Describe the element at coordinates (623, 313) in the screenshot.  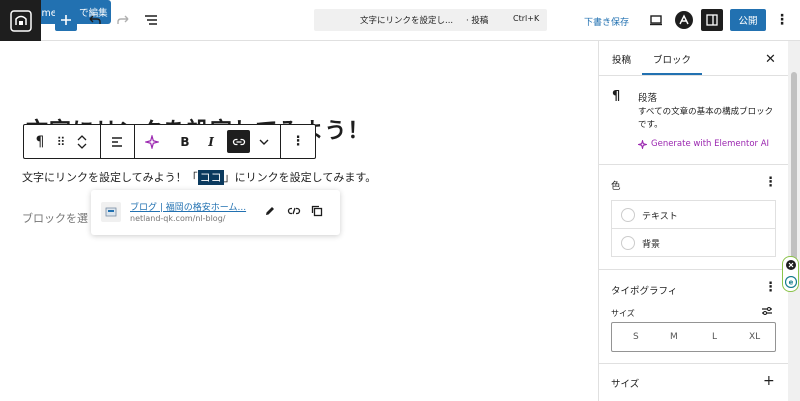
I see `size-label: サイズ` at that location.